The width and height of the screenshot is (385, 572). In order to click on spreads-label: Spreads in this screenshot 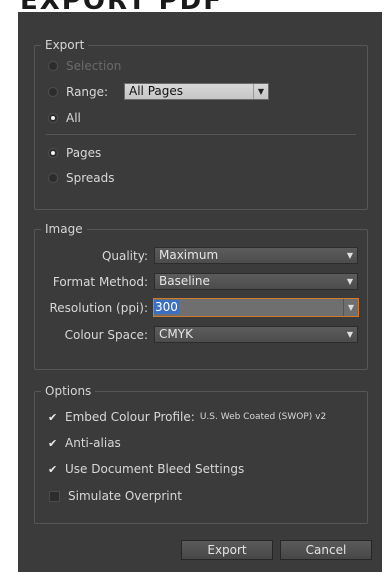, I will do `click(90, 178)`.